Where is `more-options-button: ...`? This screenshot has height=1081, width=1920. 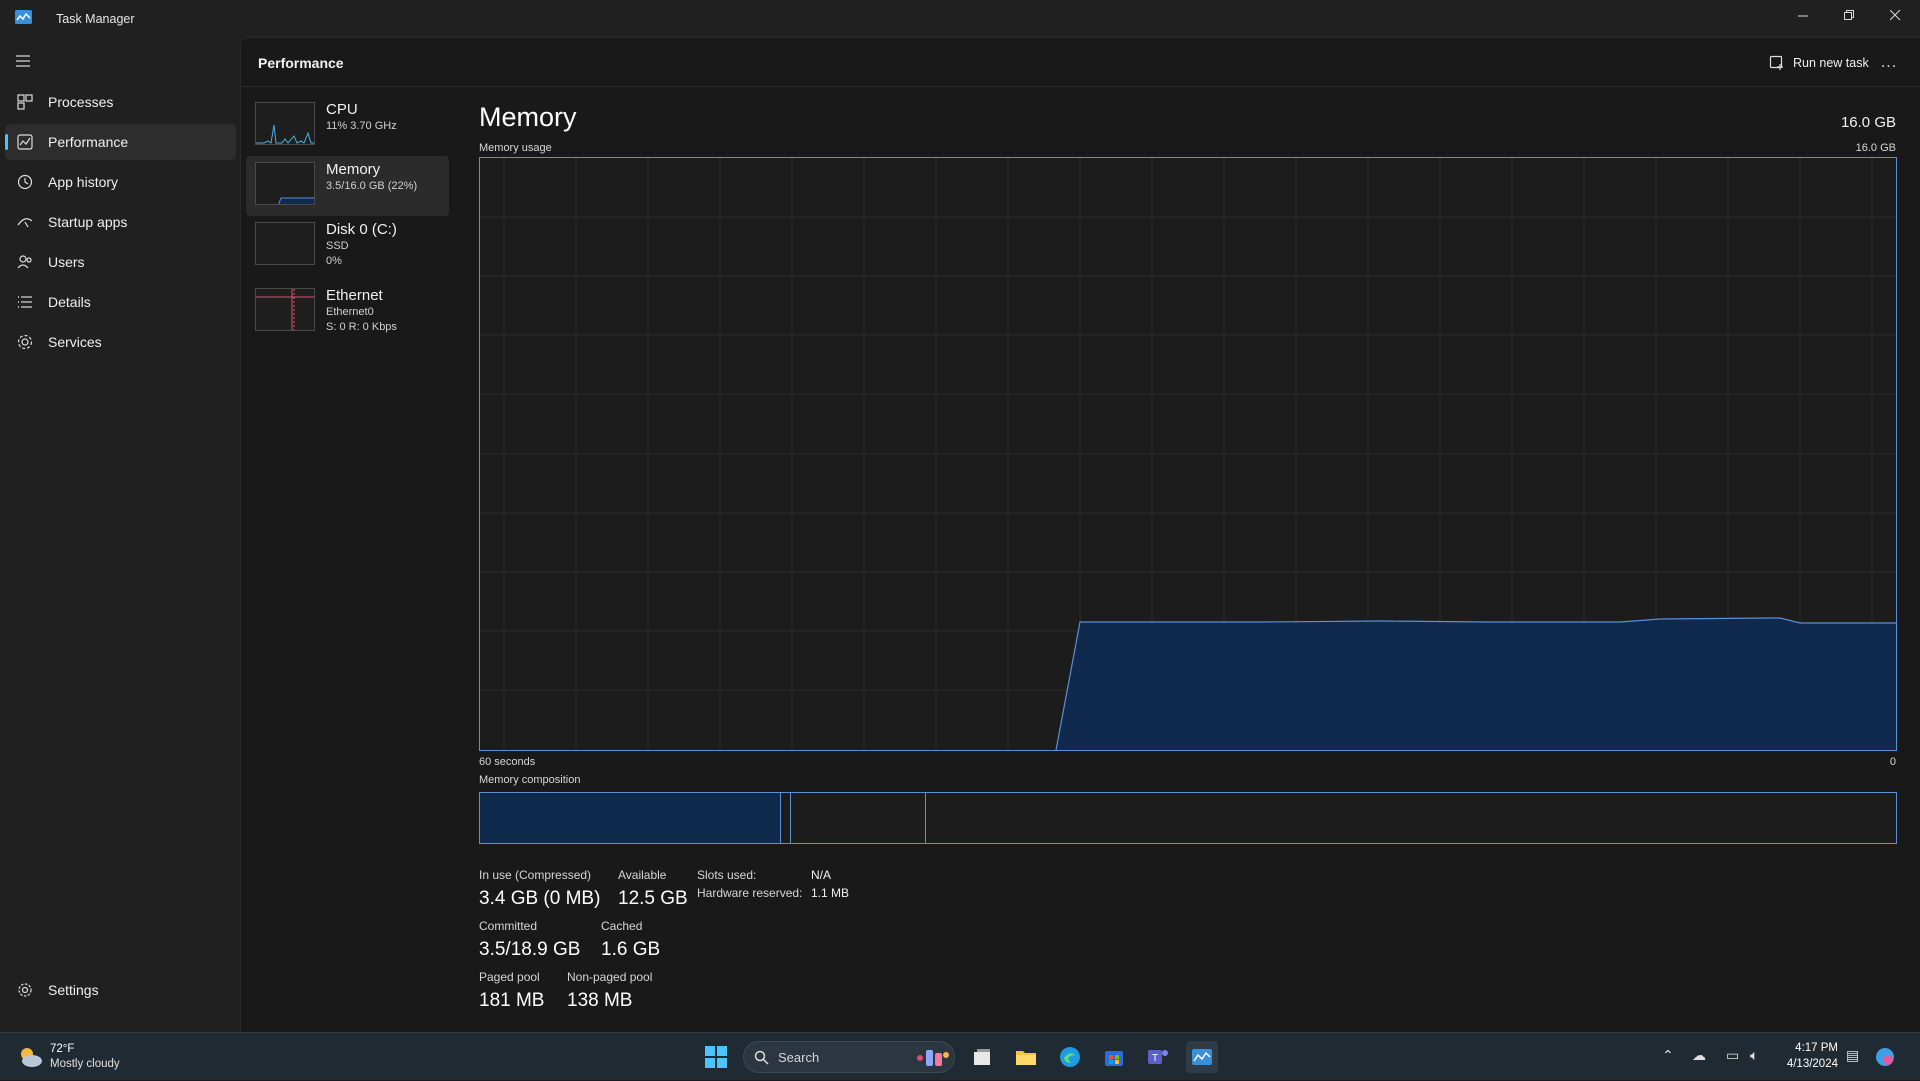 more-options-button: ... is located at coordinates (1889, 63).